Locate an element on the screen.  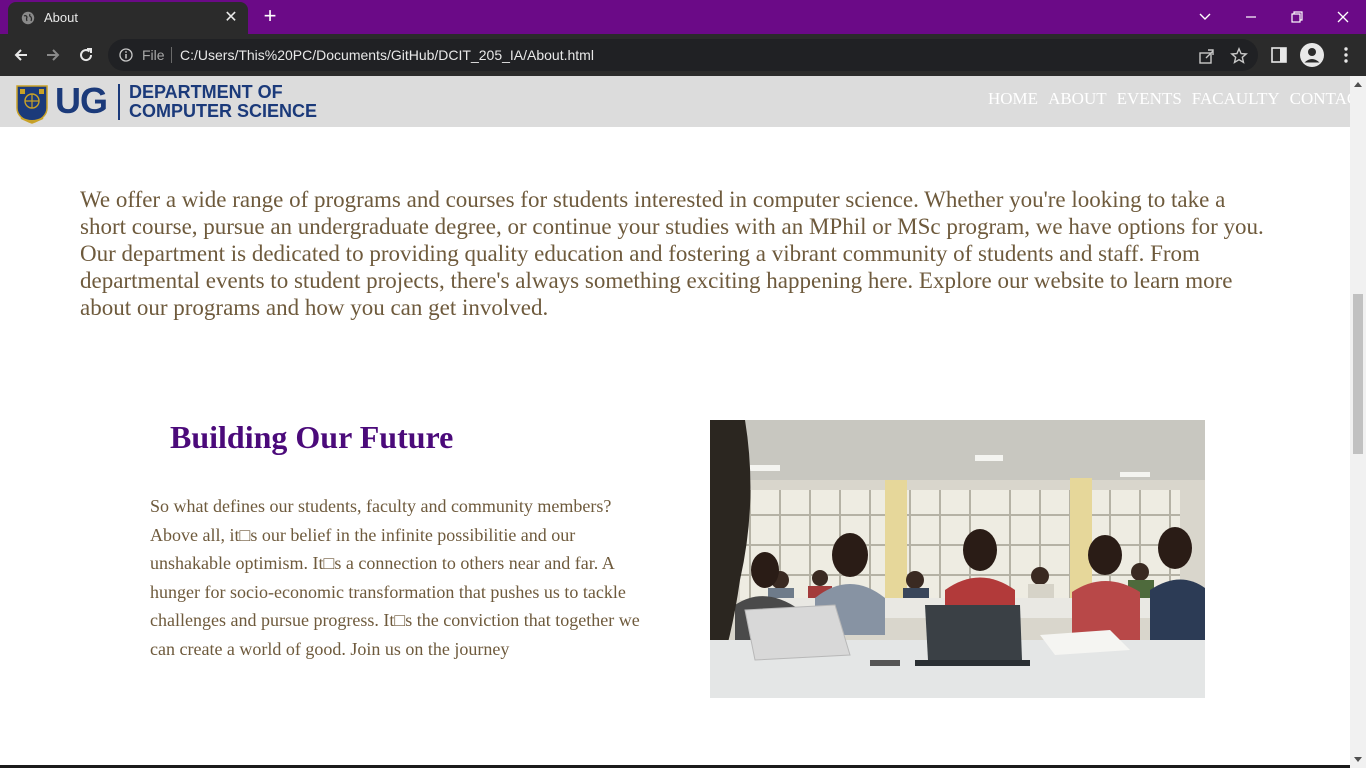
address-divider is located at coordinates (171, 55).